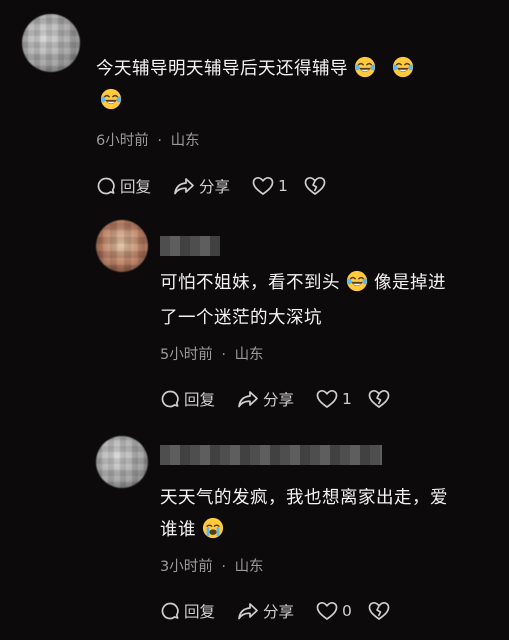 The height and width of the screenshot is (640, 509). I want to click on comment-text-line: 可怕不姐妹，看不到头, so click(250, 283).